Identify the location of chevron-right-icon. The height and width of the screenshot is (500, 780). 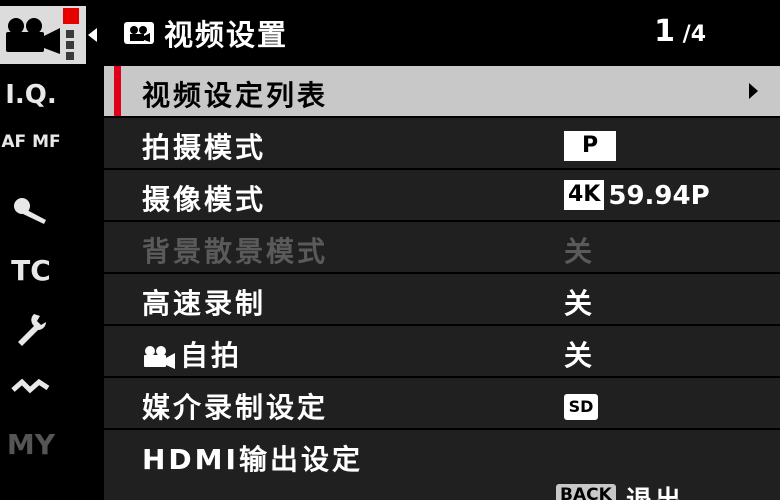
(753, 91).